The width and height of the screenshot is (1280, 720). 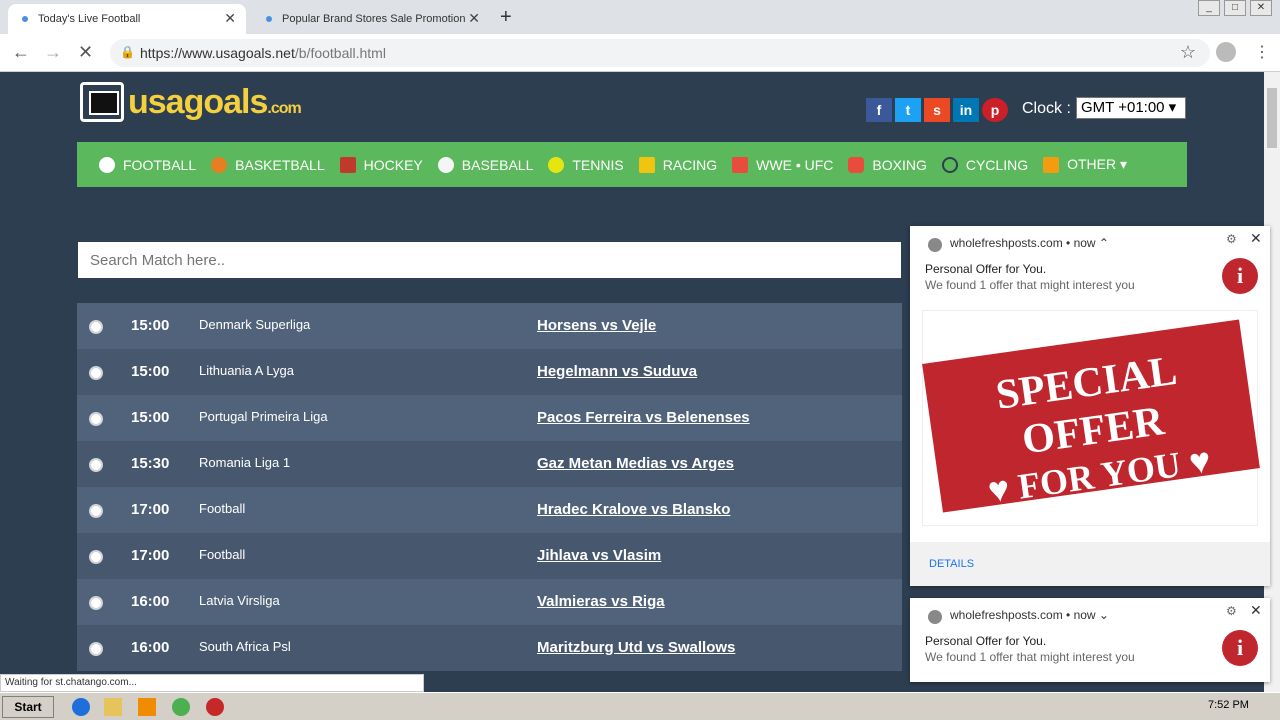 What do you see at coordinates (268, 164) in the screenshot?
I see `nav-basketball: BASKETBALL` at bounding box center [268, 164].